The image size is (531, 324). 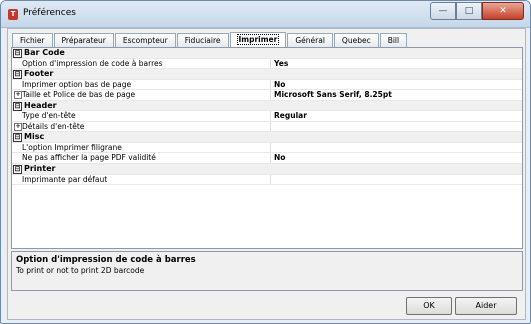 I want to click on property-row: L'option Imprimer filigrane, so click(x=267, y=148).